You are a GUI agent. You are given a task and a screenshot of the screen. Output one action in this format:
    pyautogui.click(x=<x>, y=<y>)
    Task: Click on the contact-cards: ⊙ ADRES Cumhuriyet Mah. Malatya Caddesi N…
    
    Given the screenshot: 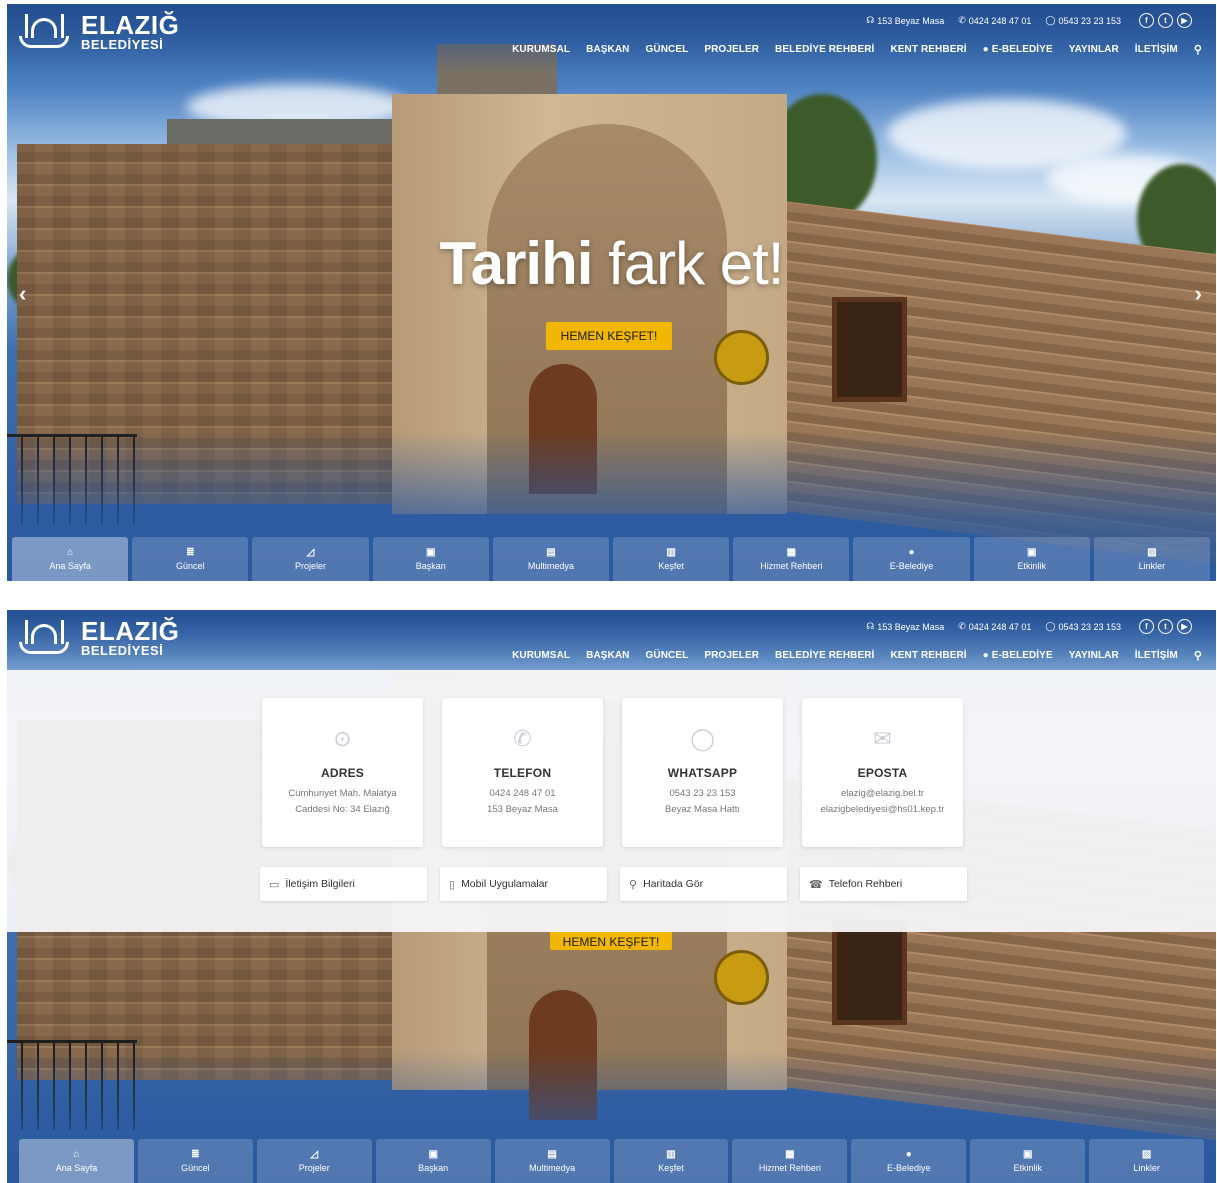 What is the action you would take?
    pyautogui.click(x=612, y=772)
    